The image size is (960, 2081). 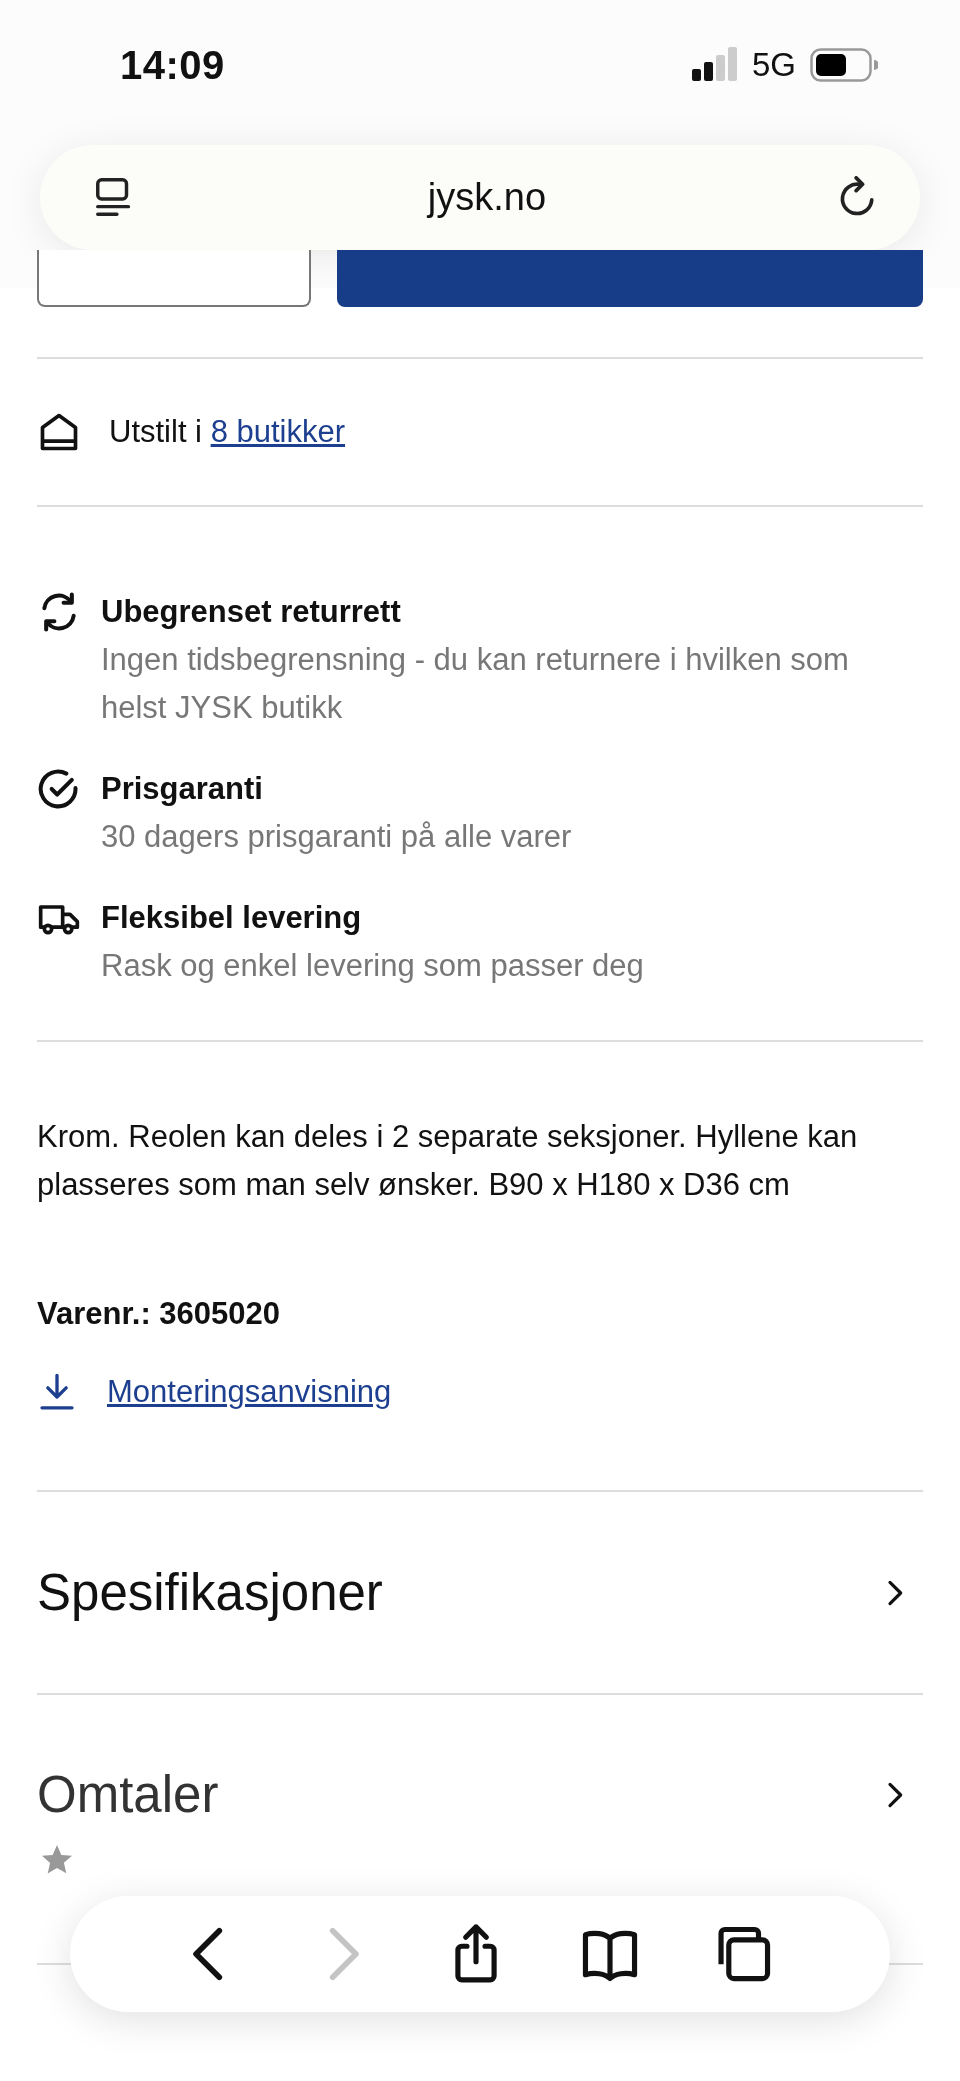 I want to click on feature-description: Rask og enkel levering som passer deg, so click(x=372, y=966).